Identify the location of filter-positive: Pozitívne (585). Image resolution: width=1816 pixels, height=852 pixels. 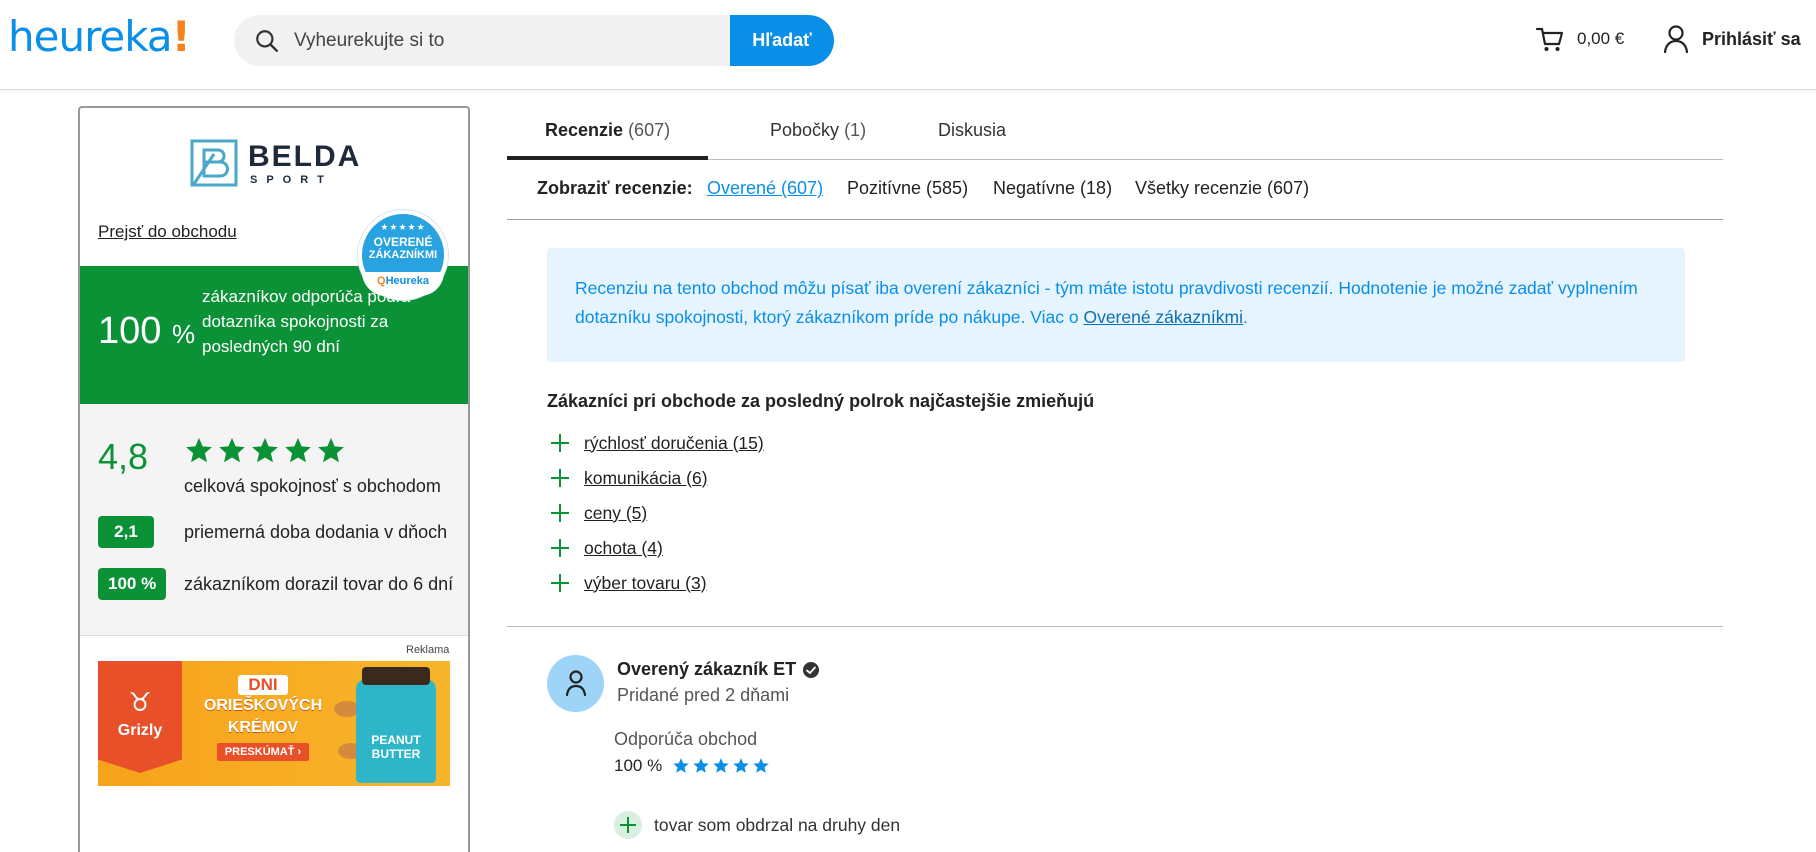
(907, 188).